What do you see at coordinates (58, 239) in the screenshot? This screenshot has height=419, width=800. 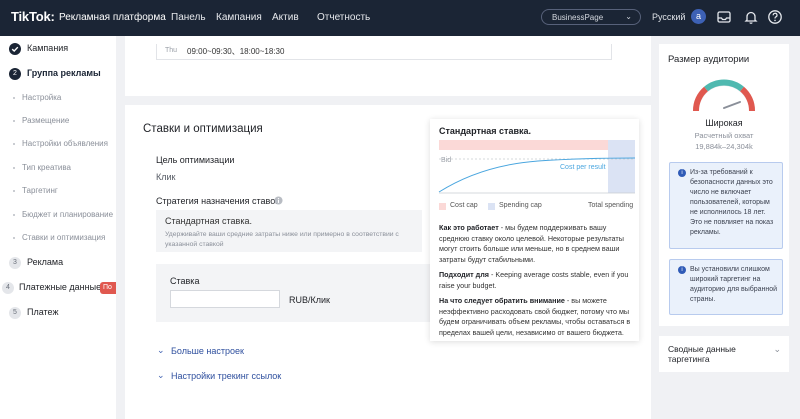 I see `sidebar-subitem-bidding-optimization: Ставки и оптимизация` at bounding box center [58, 239].